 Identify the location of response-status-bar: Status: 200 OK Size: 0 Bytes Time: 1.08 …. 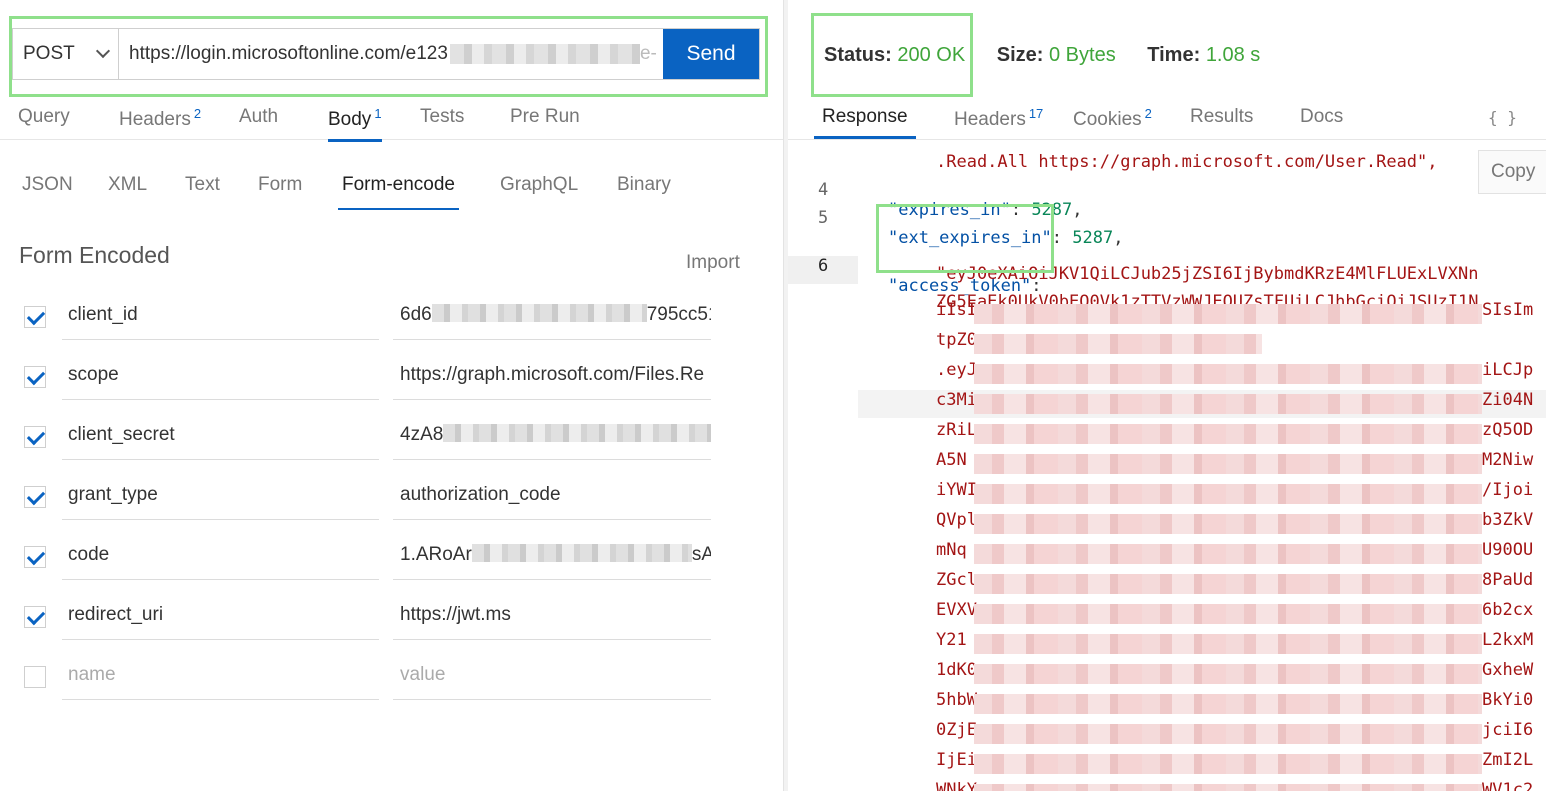
(1042, 55).